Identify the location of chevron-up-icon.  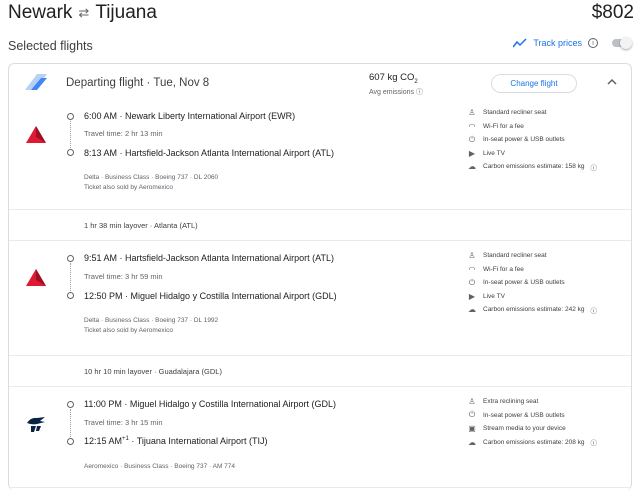
(612, 82).